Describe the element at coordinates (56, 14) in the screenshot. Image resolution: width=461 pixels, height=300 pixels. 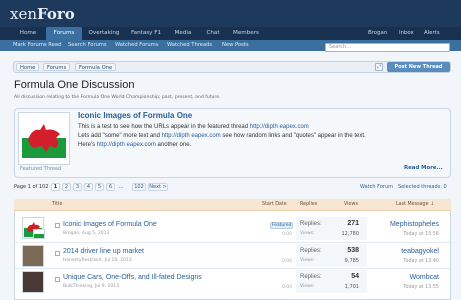
I see `logo-text-bold: Foro` at that location.